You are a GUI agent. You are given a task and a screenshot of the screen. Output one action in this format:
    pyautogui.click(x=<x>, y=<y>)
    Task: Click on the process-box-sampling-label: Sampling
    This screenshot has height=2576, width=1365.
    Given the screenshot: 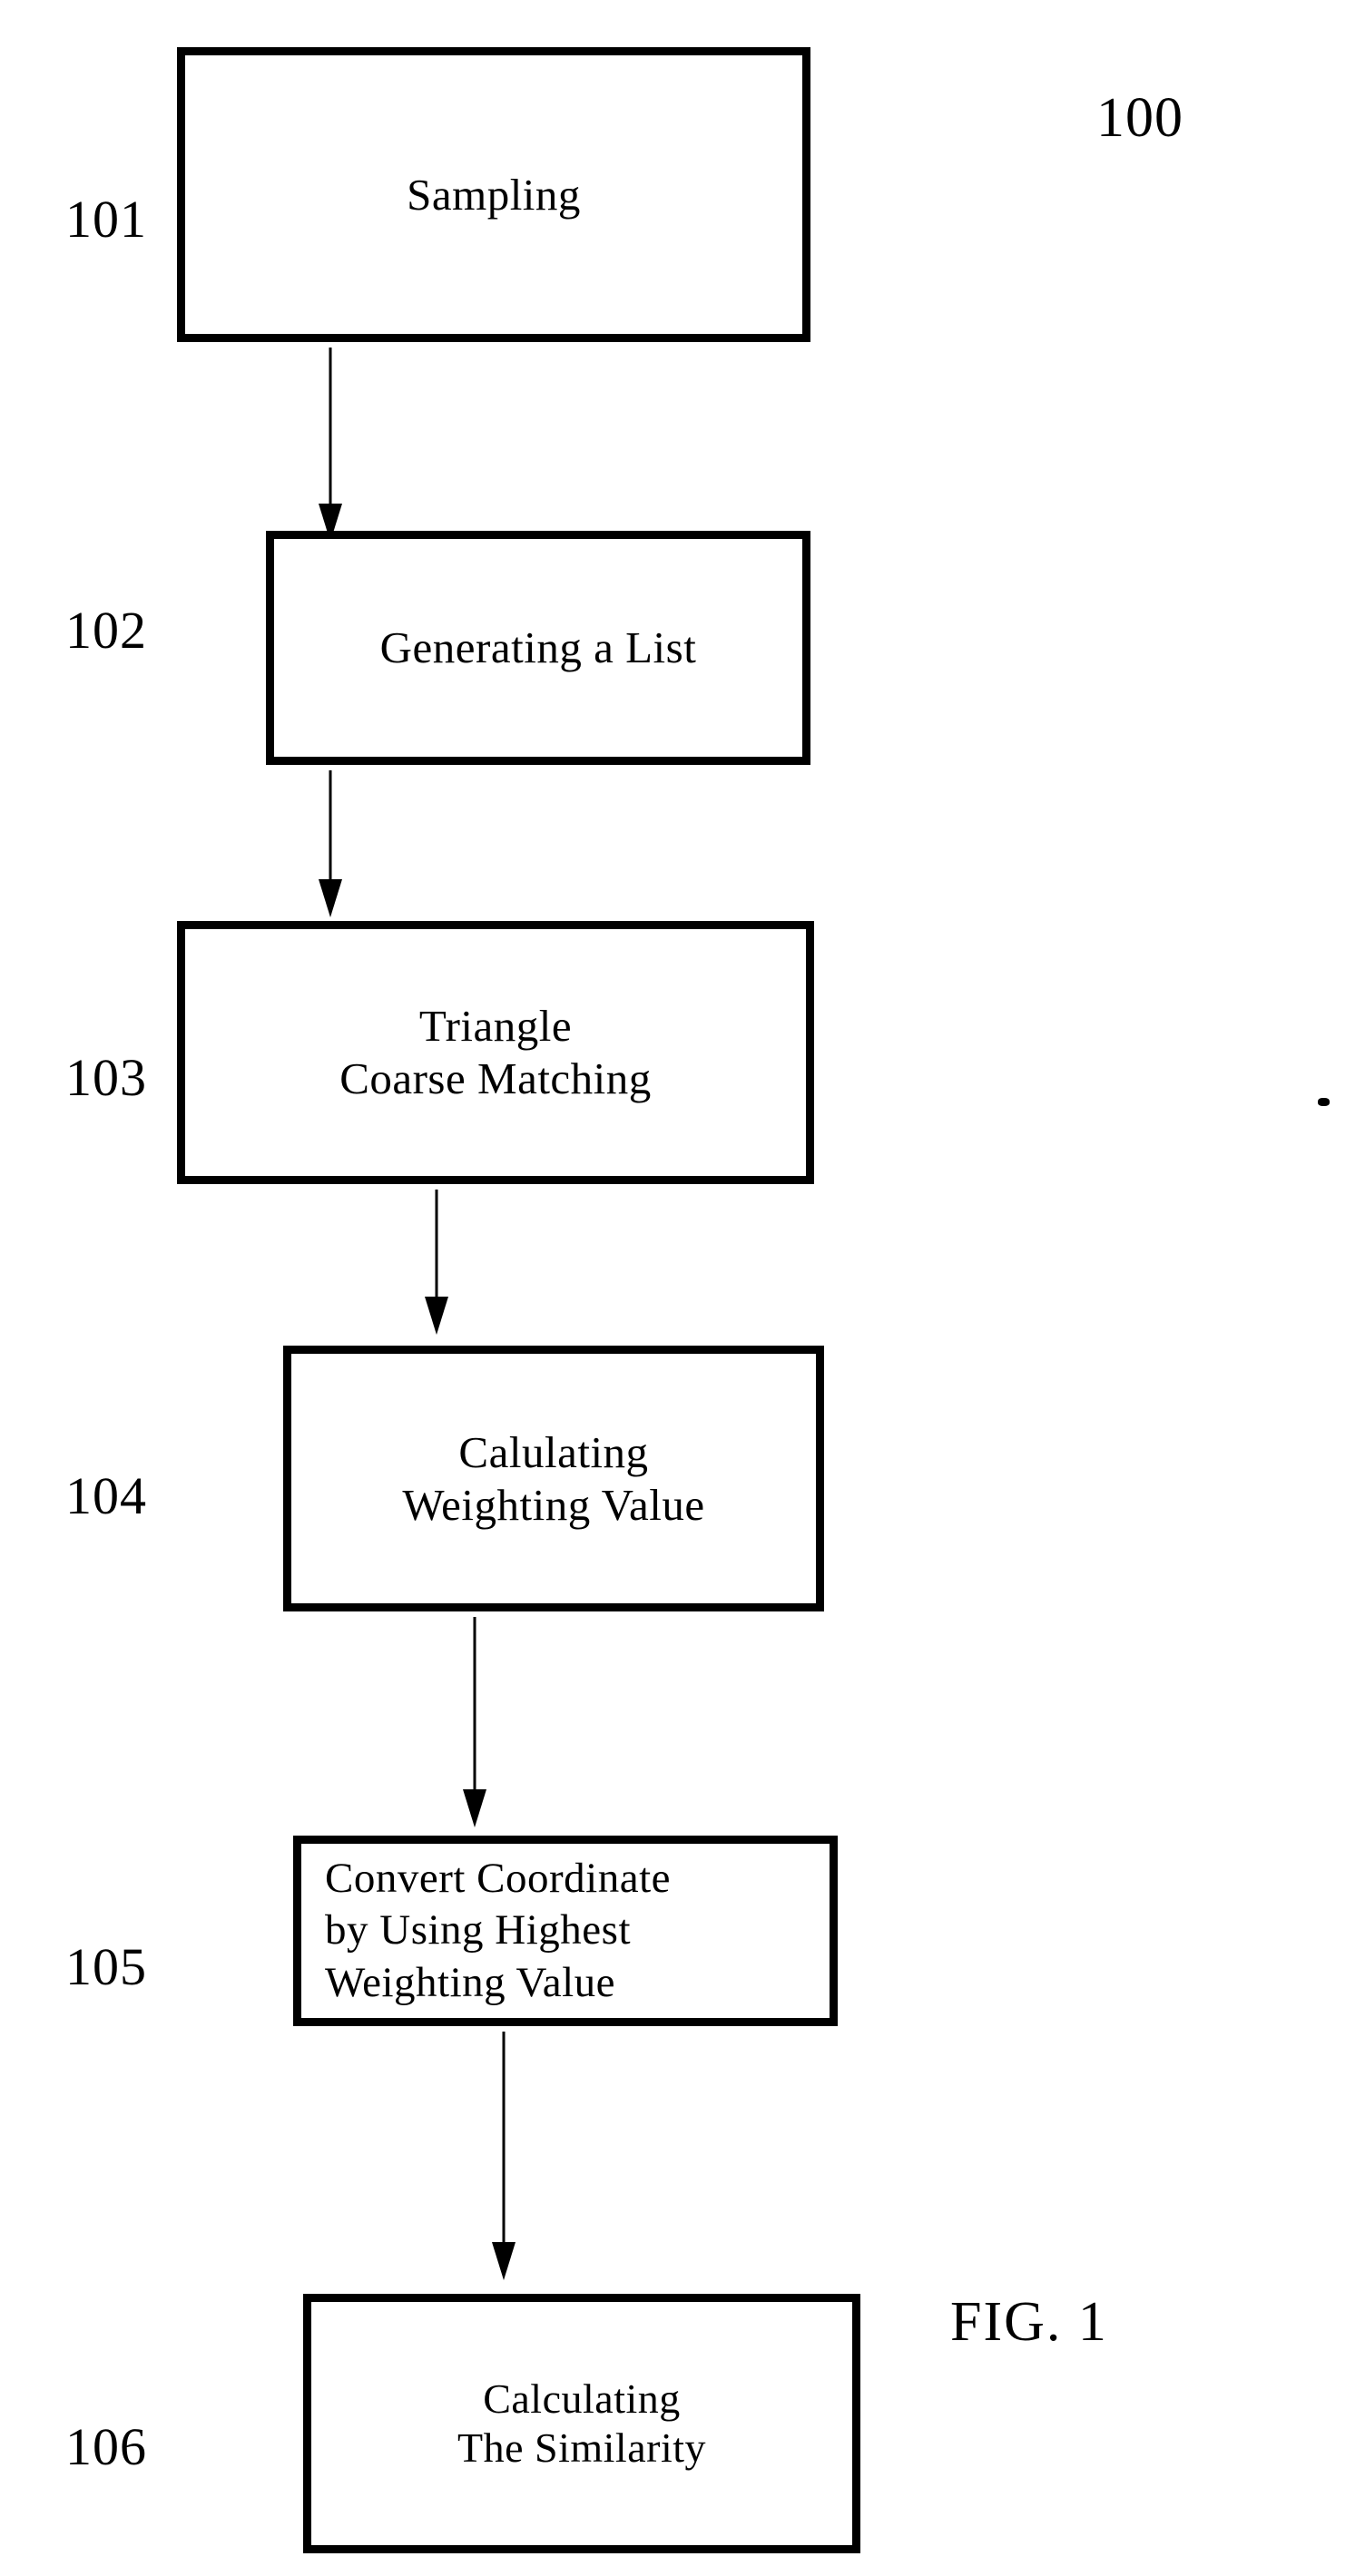 What is the action you would take?
    pyautogui.click(x=494, y=194)
    